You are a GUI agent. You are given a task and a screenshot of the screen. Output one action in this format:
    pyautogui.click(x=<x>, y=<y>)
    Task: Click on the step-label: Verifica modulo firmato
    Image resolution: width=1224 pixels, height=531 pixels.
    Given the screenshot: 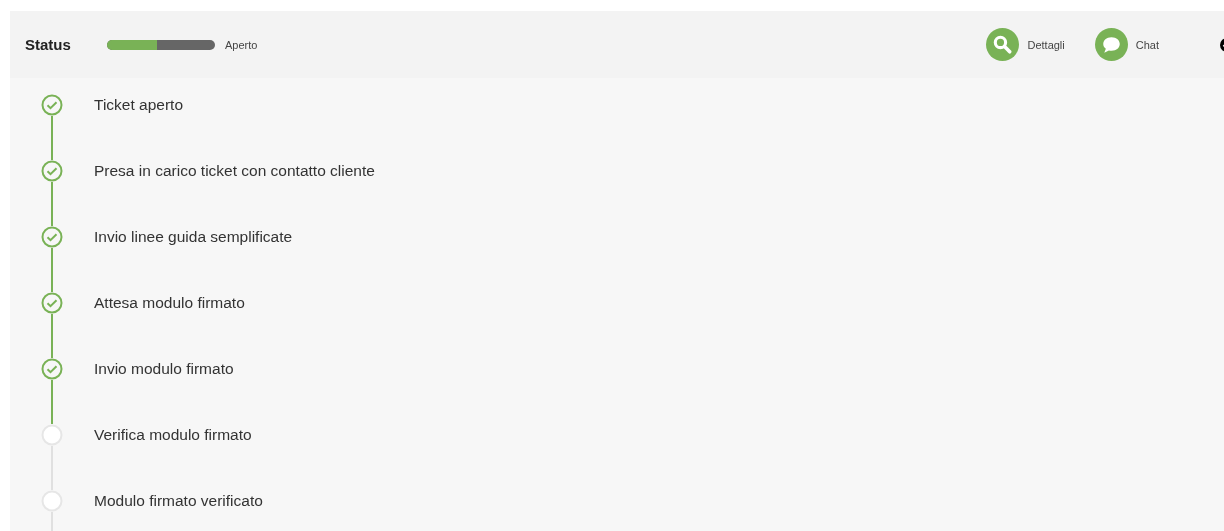 What is the action you would take?
    pyautogui.click(x=173, y=435)
    